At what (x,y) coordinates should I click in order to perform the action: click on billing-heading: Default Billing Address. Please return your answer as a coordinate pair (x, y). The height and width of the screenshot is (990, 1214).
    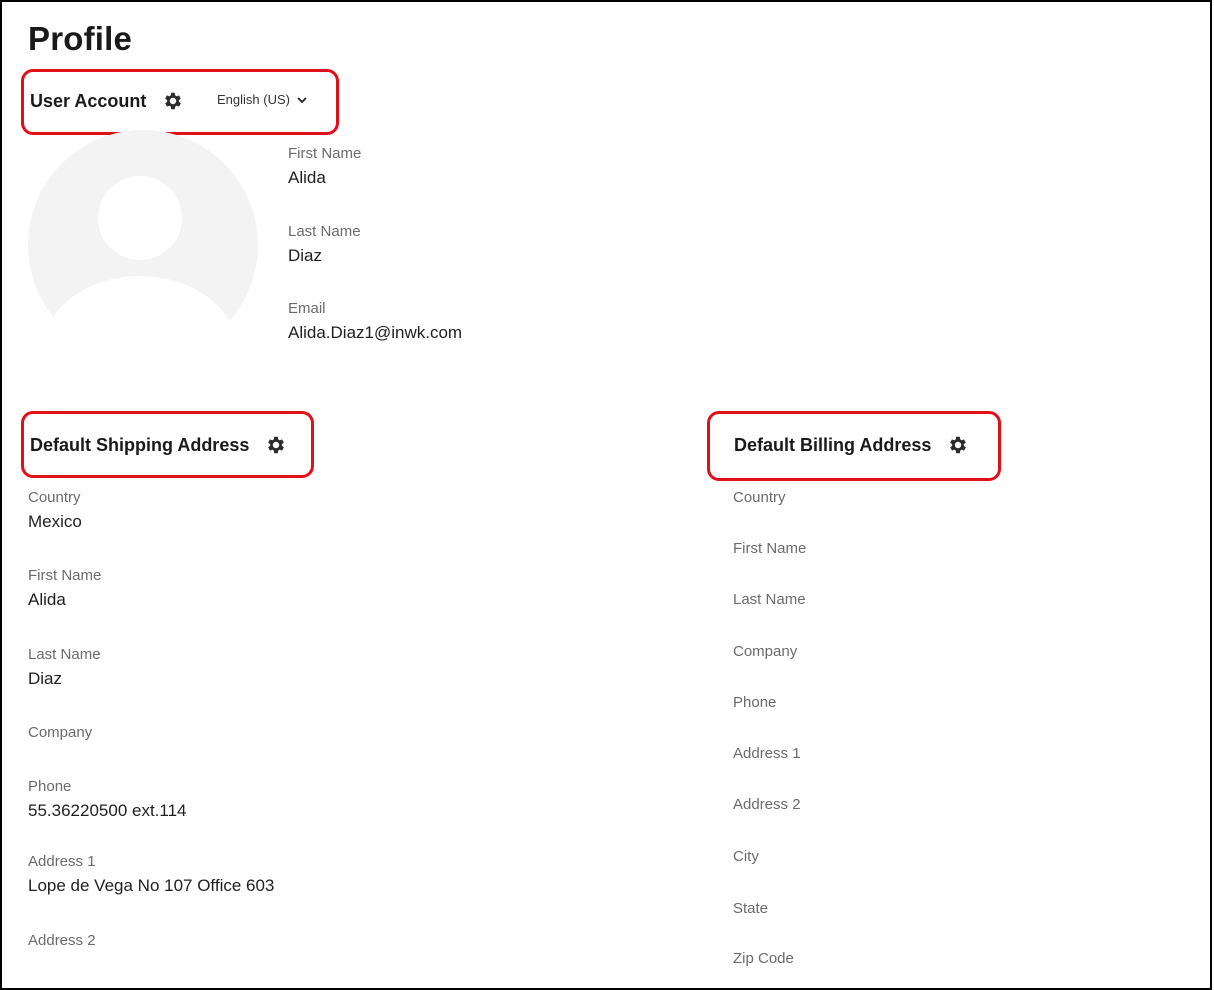
    Looking at the image, I should click on (833, 444).